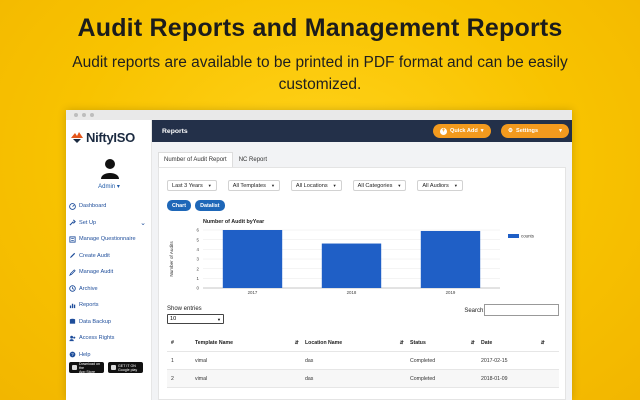 The image size is (640, 400). I want to click on sidebar-item-manage-questionnaire: Manage Questionnaire, so click(110, 239).